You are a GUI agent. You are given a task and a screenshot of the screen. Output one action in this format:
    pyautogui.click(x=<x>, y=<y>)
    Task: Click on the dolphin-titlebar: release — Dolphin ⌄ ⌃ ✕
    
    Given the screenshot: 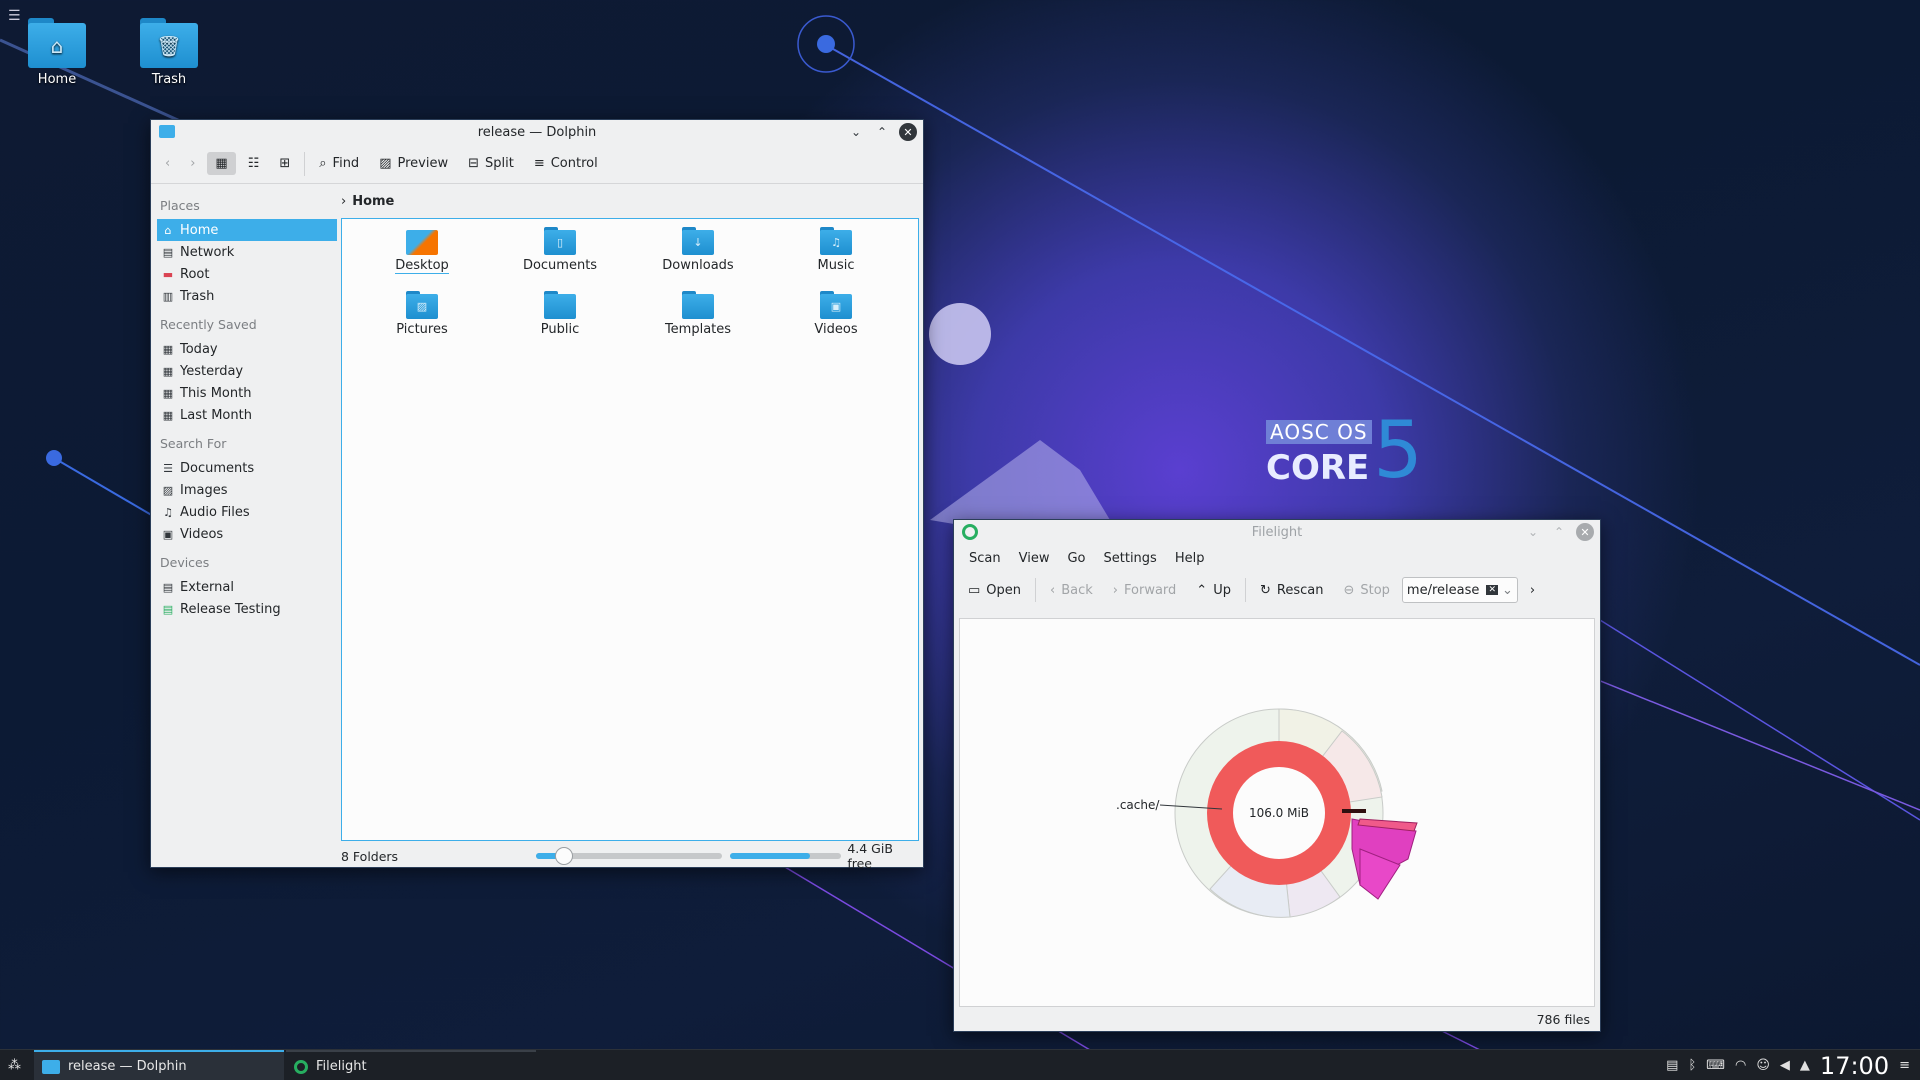 What is the action you would take?
    pyautogui.click(x=537, y=132)
    